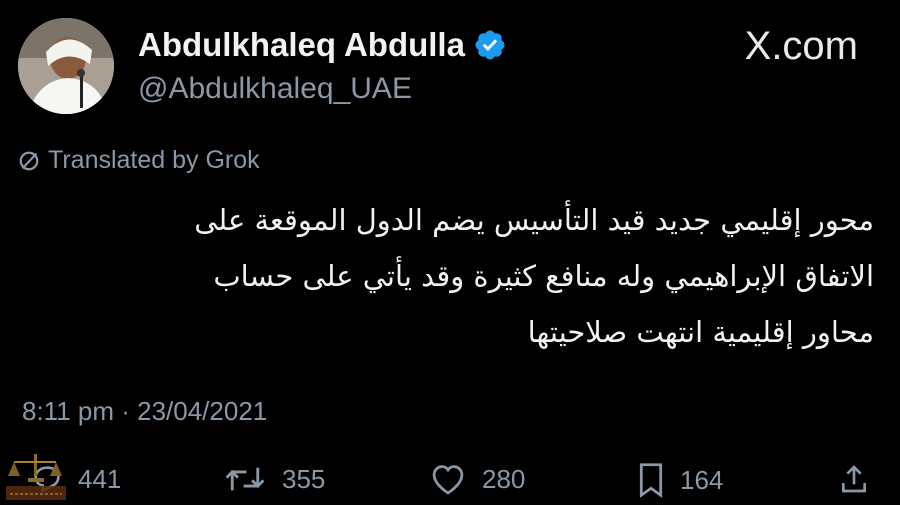  I want to click on author-name: Abdulkhaleq Abdulla, so click(301, 45).